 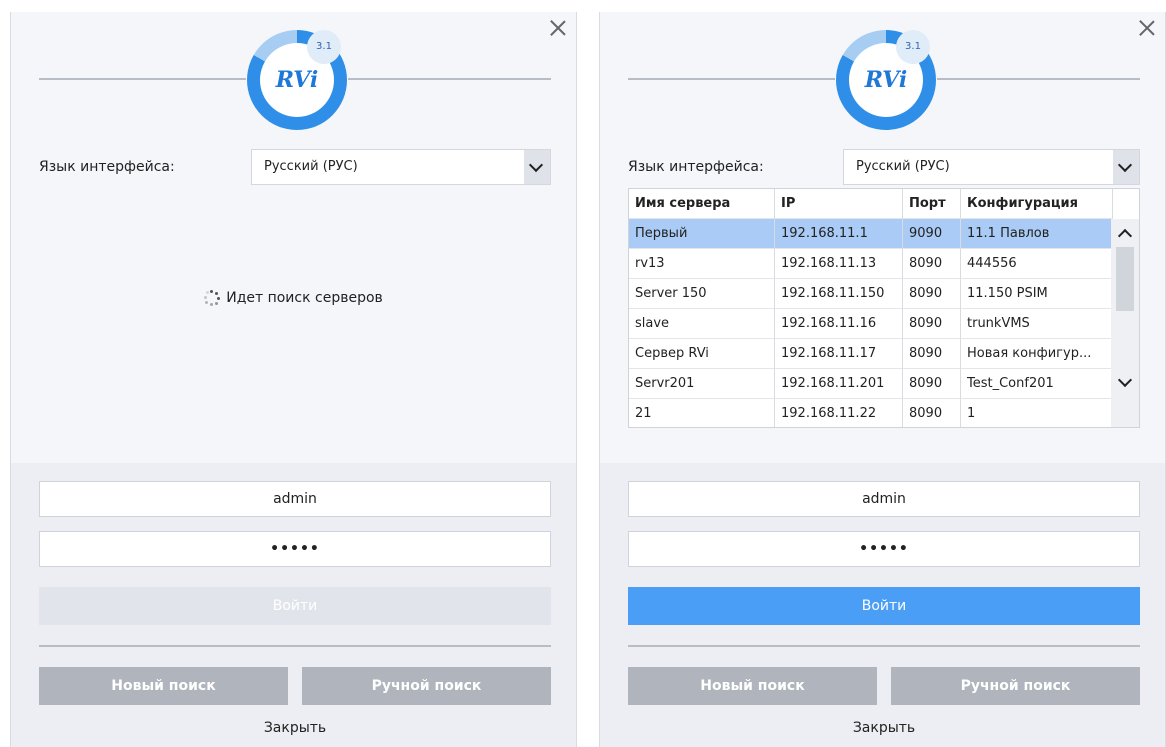 I want to click on table-row: 21 192.168.11.22 8090 1, so click(x=871, y=413).